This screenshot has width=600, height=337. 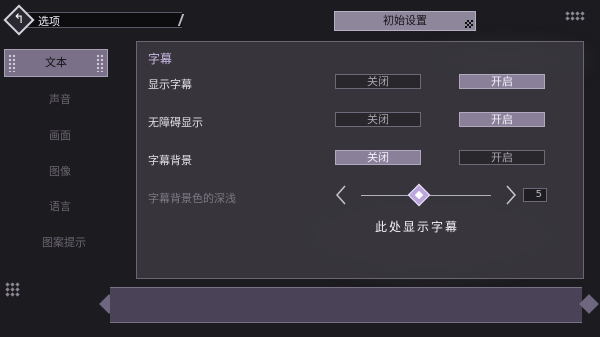 What do you see at coordinates (19, 19) in the screenshot?
I see `back-arrow-icon: ↰` at bounding box center [19, 19].